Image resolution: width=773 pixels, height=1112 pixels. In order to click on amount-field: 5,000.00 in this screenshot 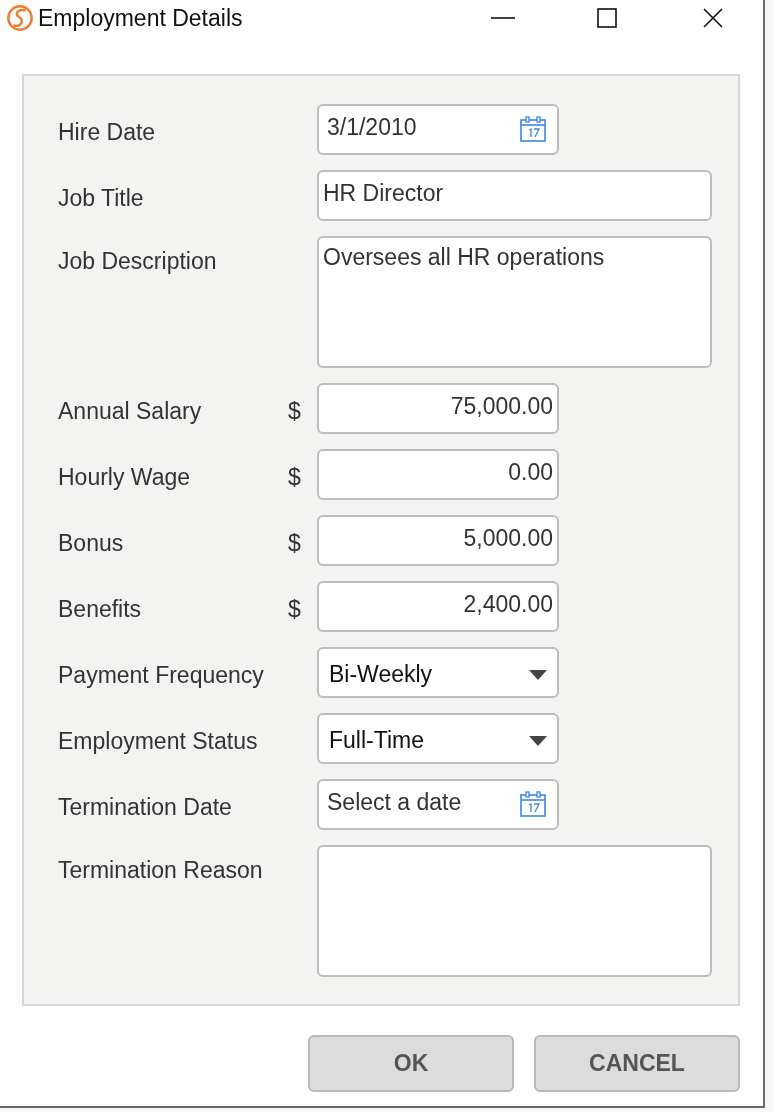, I will do `click(438, 540)`.